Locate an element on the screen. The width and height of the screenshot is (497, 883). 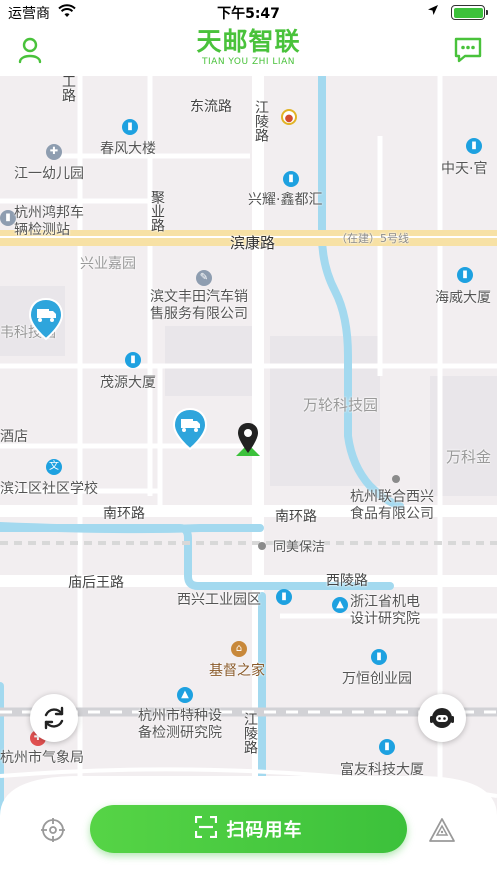
poi-chunfeng: 春风大楼 is located at coordinates (128, 149).